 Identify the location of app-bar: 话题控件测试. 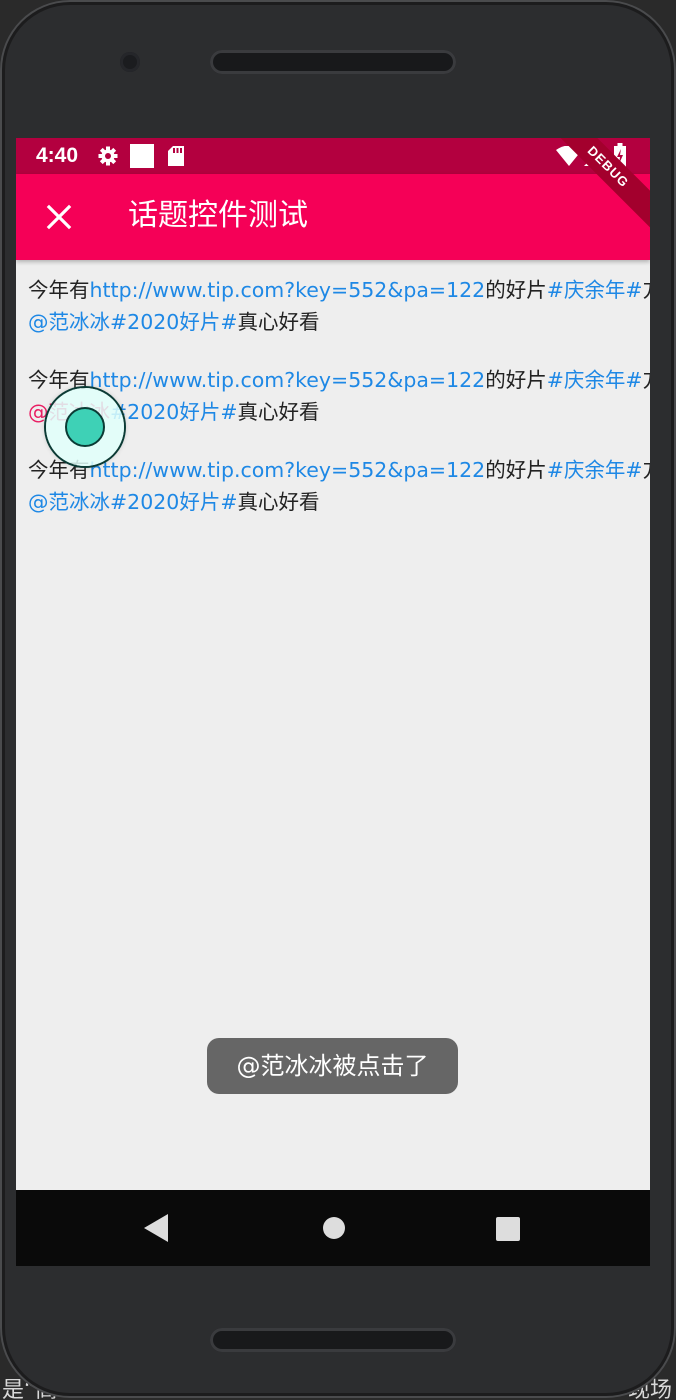
(333, 217).